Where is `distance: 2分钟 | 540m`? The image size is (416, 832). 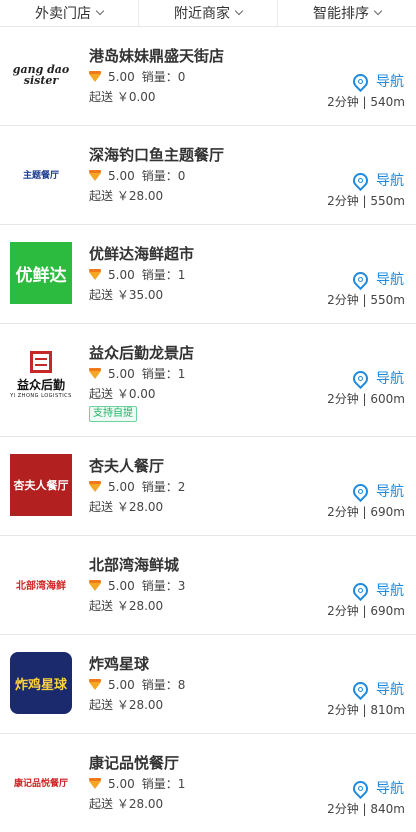
distance: 2分钟 | 540m is located at coordinates (366, 102).